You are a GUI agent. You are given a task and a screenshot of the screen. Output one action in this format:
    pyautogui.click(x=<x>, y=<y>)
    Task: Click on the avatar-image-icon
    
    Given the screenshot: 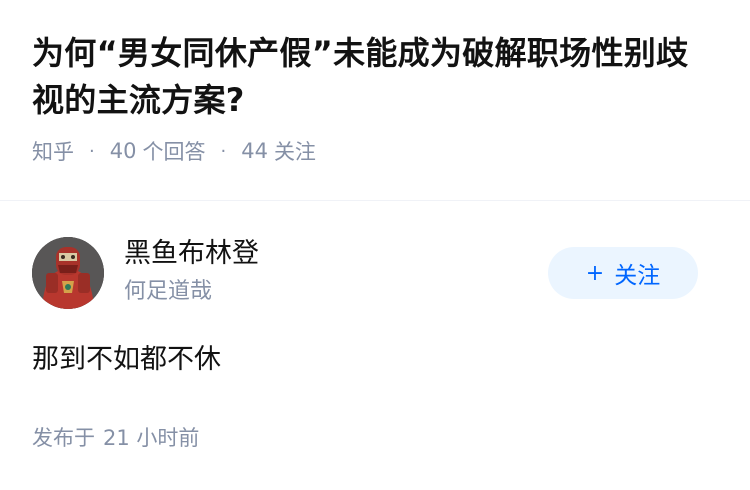 What is the action you would take?
    pyautogui.click(x=68, y=273)
    